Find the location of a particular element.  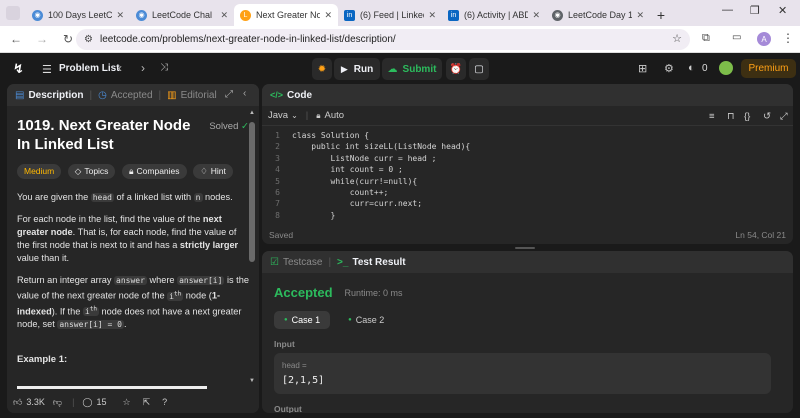

share-icon: ⇱ is located at coordinates (147, 402).